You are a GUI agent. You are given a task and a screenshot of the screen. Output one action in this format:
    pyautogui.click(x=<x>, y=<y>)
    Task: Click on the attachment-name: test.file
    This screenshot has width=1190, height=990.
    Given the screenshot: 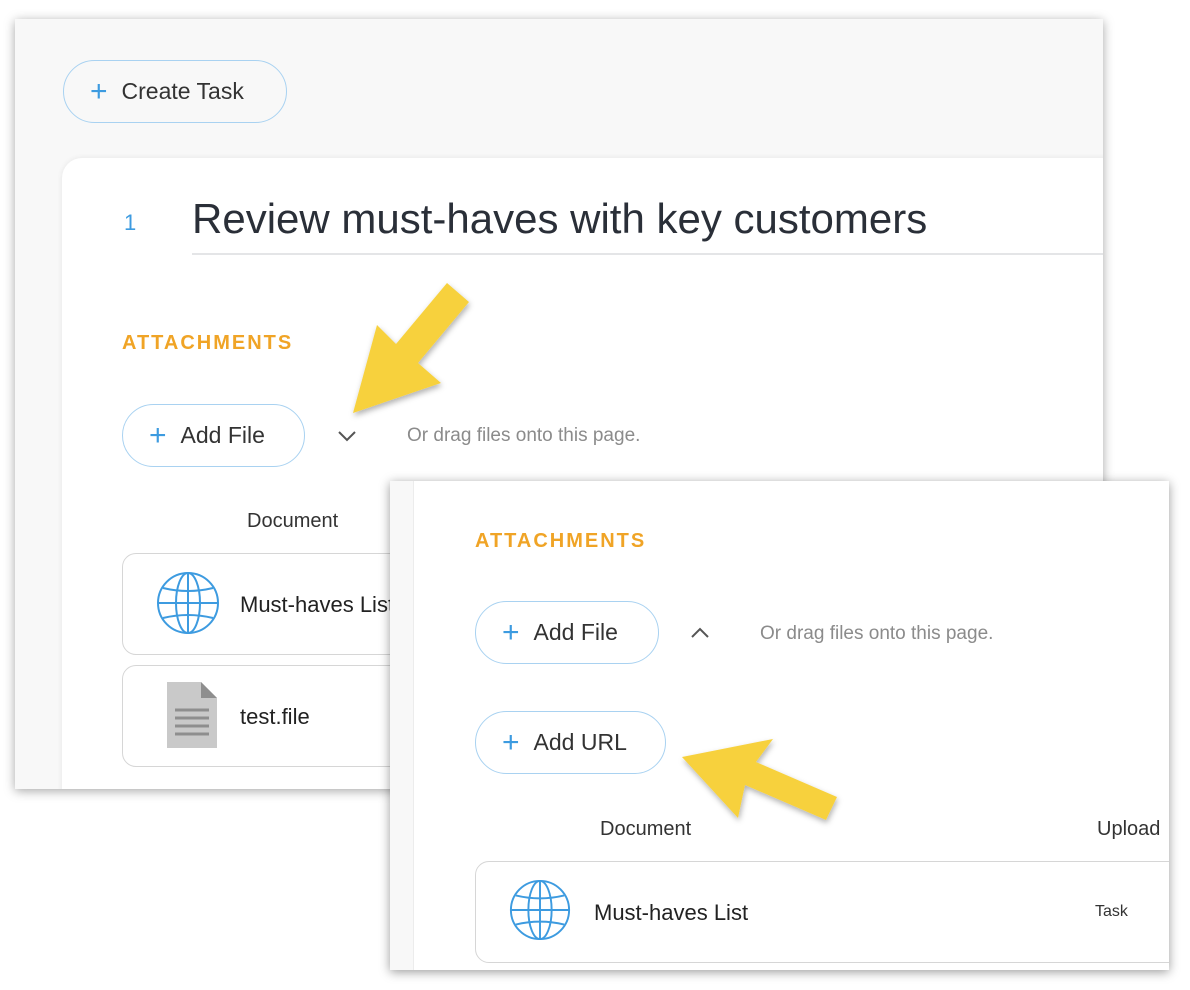 What is the action you would take?
    pyautogui.click(x=275, y=716)
    